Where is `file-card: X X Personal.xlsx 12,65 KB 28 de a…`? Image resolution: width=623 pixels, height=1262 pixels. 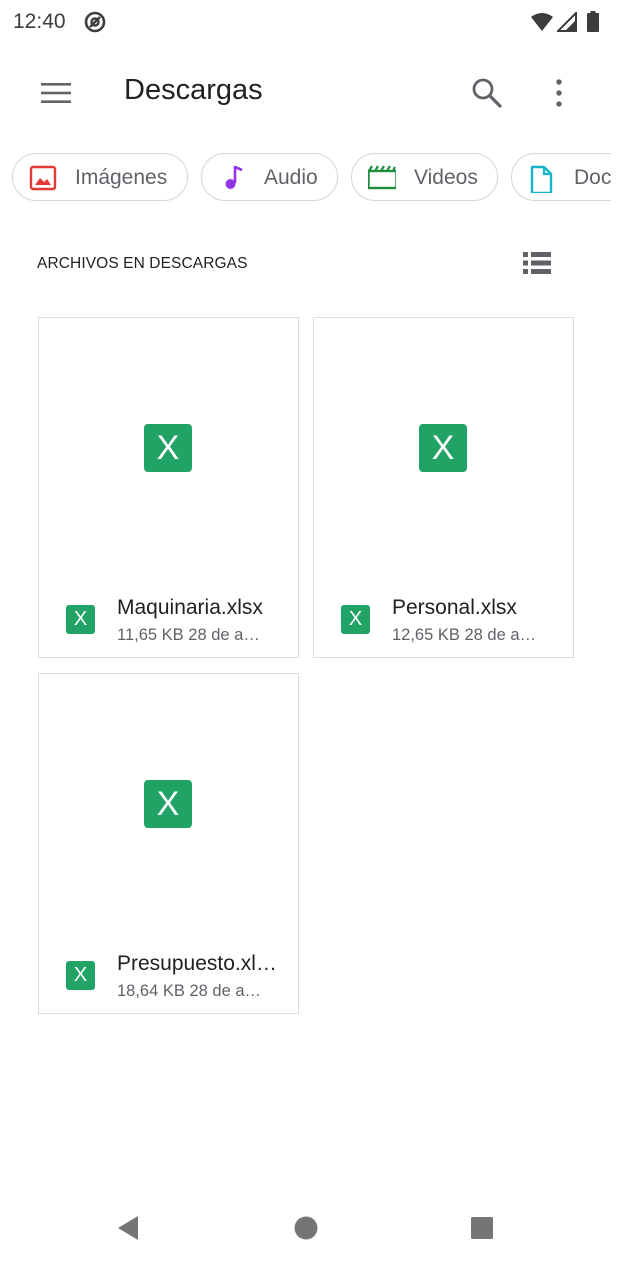
file-card: X X Personal.xlsx 12,65 KB 28 de a… is located at coordinates (443, 487).